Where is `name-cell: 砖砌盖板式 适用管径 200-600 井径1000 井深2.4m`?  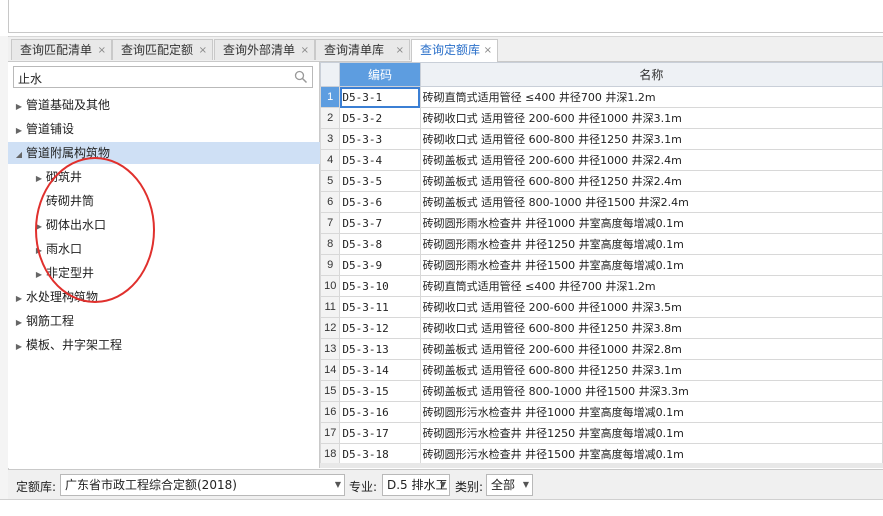
name-cell: 砖砌盖板式 适用管径 200-600 井径1000 井深2.4m is located at coordinates (651, 160).